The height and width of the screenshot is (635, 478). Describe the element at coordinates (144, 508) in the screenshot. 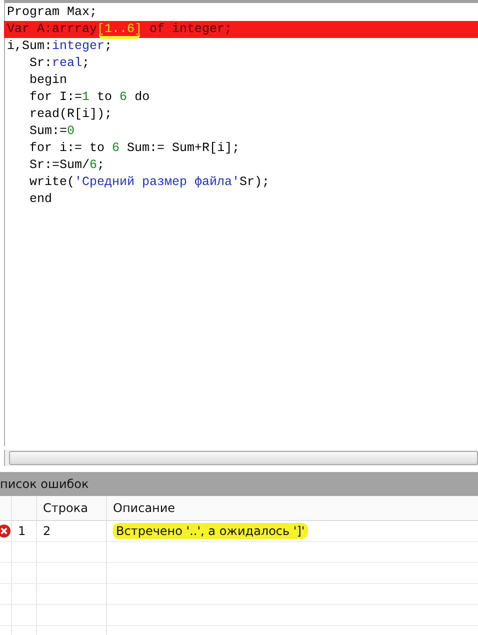

I see `column-header: Описание` at that location.